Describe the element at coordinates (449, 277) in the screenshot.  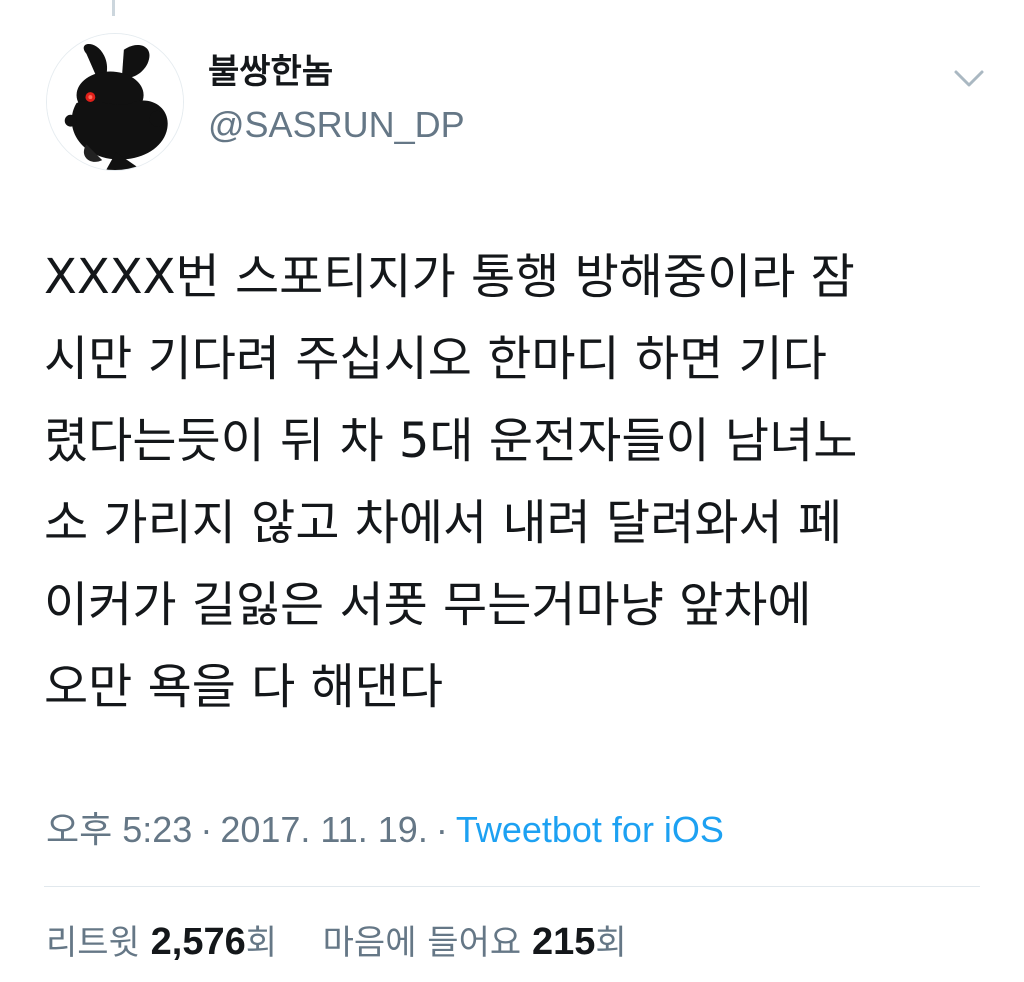
I see `tweet-text-line: XXXX번 스포티지가 통행 방해중이라 잠` at that location.